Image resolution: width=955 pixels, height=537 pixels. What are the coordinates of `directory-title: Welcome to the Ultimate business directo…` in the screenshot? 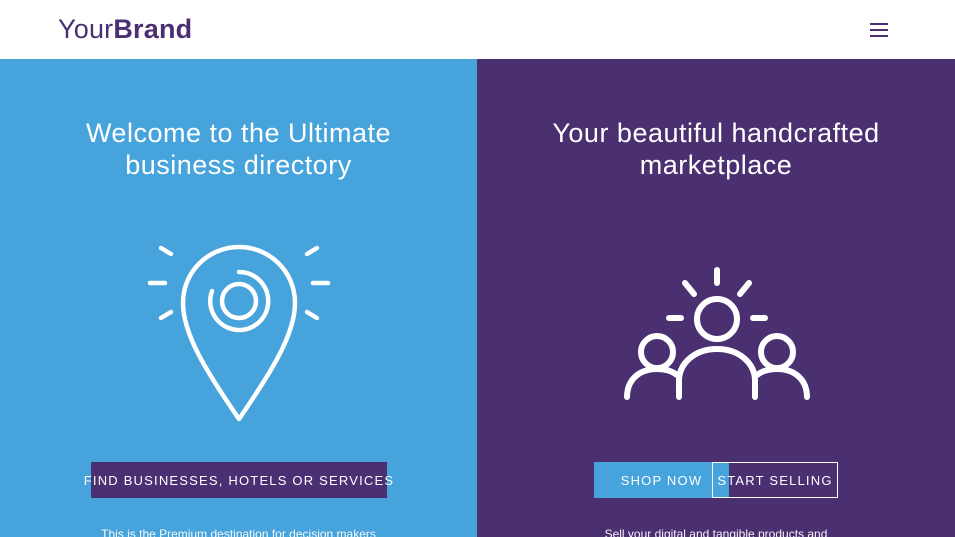 It's located at (238, 149).